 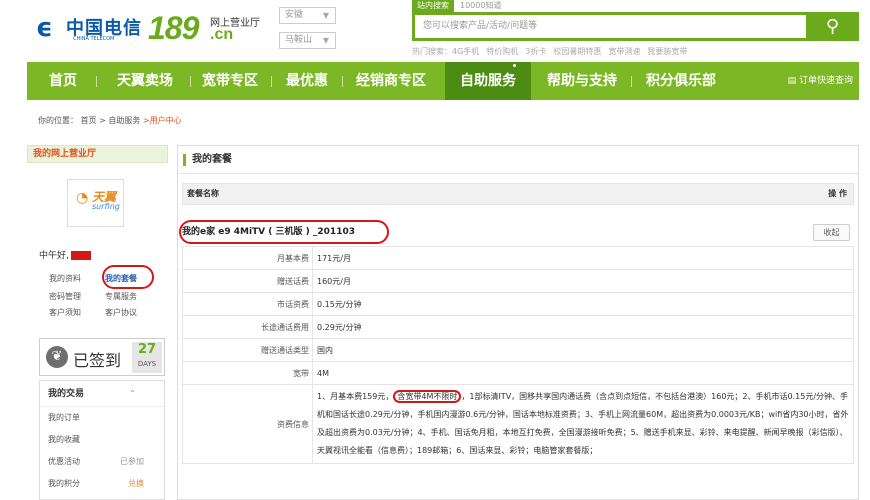 I want to click on greeting-text: 中午好,, so click(x=54, y=256).